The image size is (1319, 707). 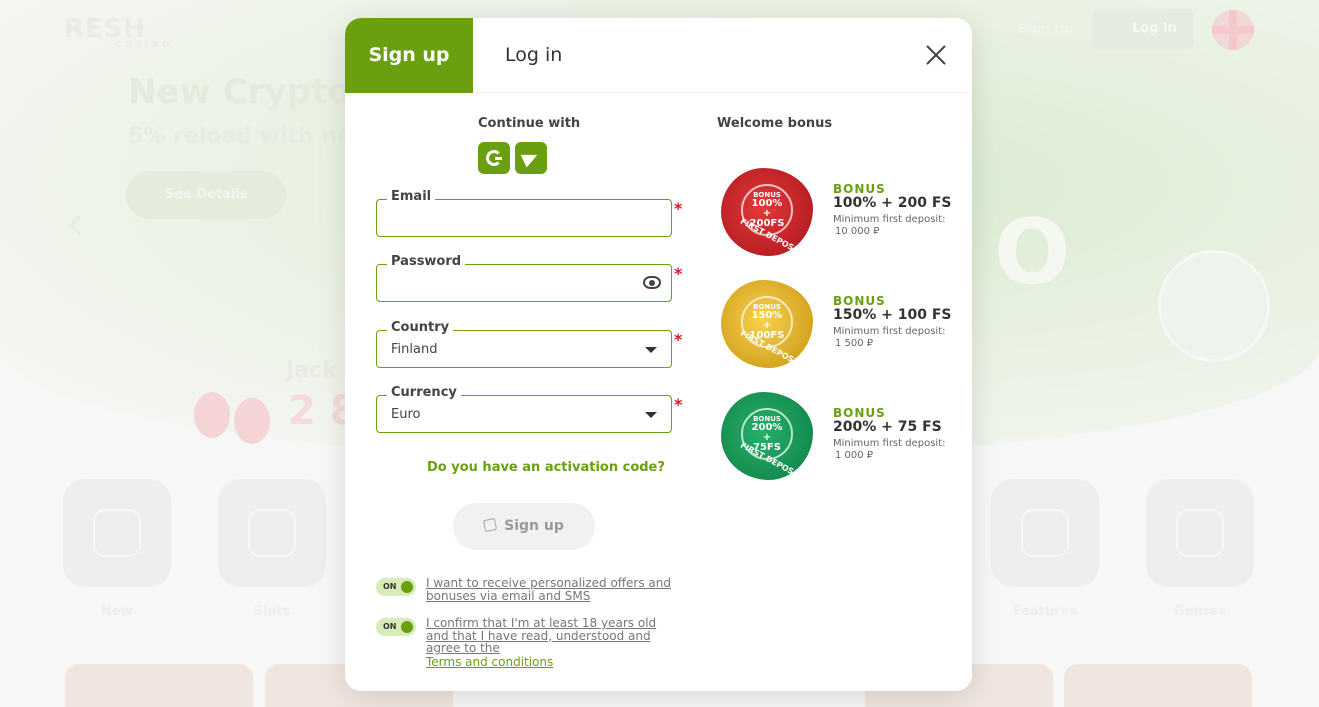 What do you see at coordinates (144, 45) in the screenshot?
I see `logo-subtext: CASINO` at bounding box center [144, 45].